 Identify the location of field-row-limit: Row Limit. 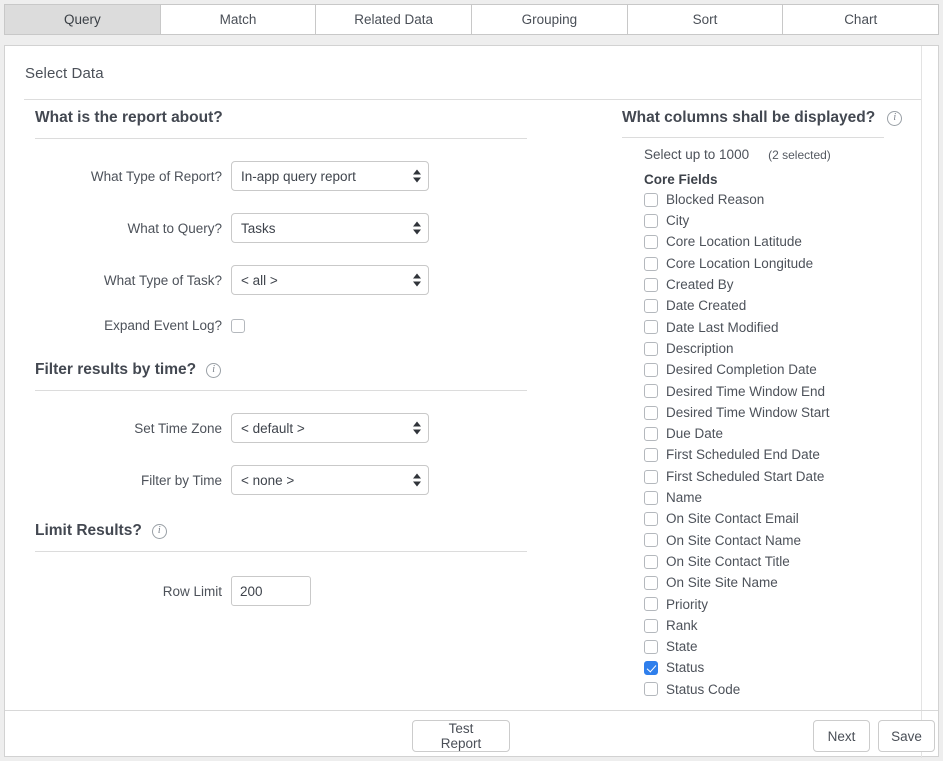
(282, 591).